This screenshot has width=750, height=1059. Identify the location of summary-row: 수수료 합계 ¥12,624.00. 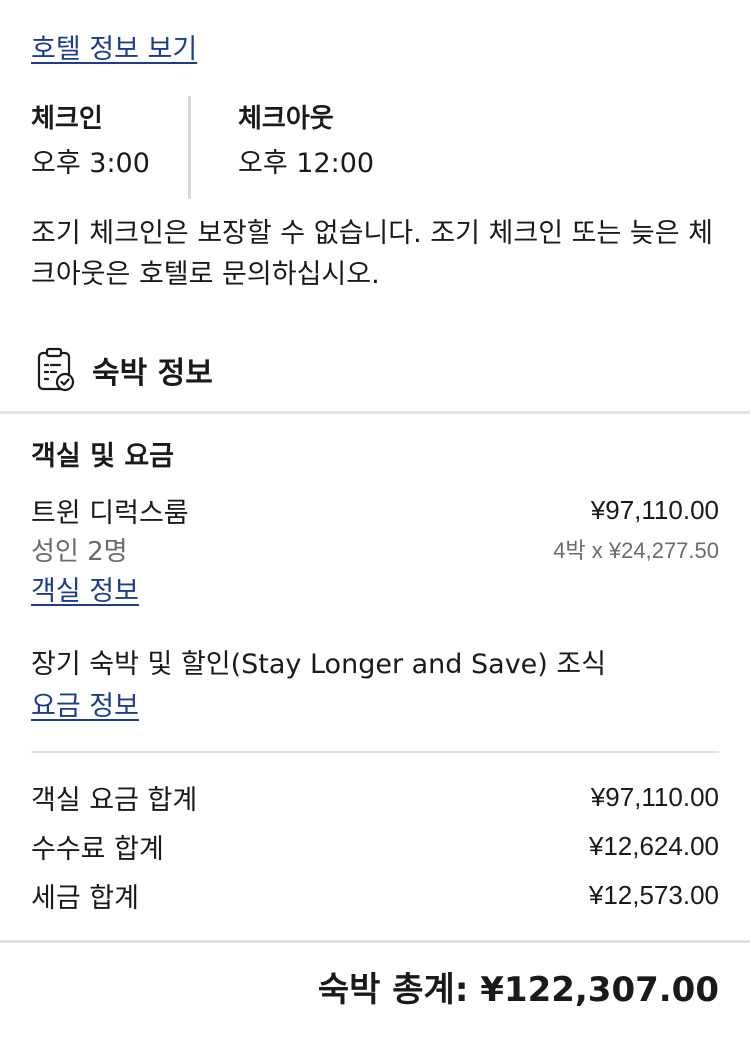
(375, 846).